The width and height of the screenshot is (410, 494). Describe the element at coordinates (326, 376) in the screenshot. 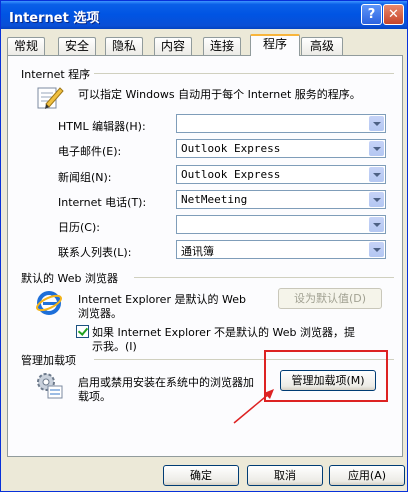

I see `annotation-highlight-box` at that location.